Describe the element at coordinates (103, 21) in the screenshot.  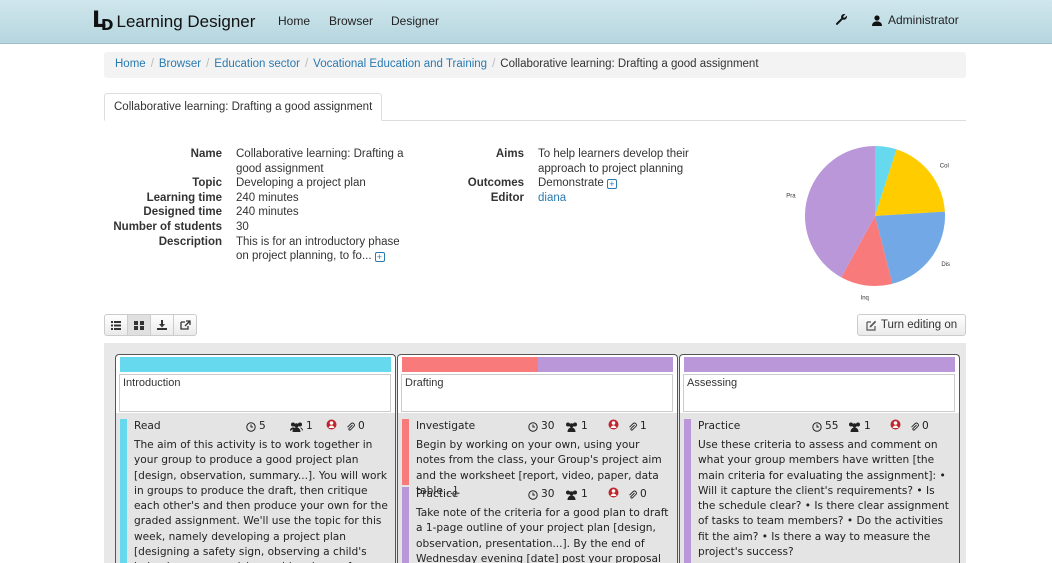
I see `app-logo: LD` at that location.